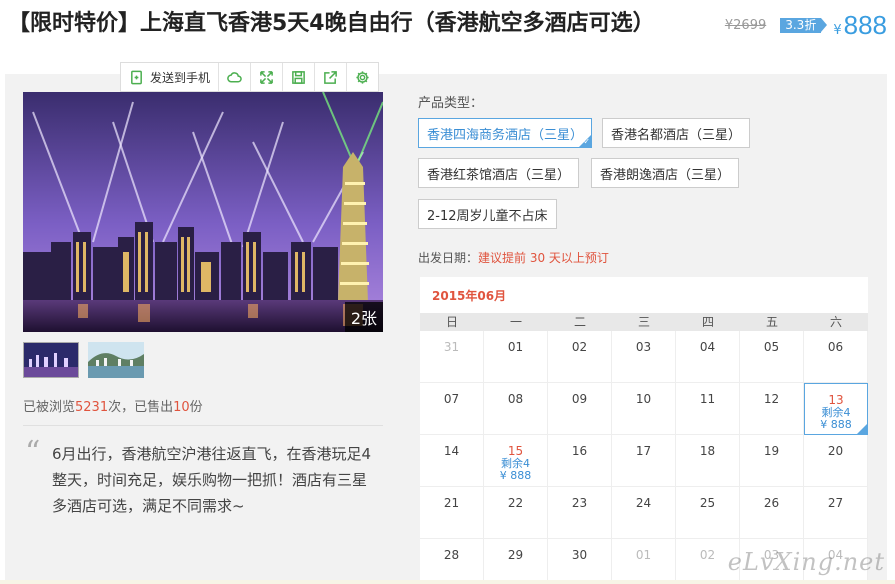  Describe the element at coordinates (235, 77) in the screenshot. I see `cloud-button` at that location.